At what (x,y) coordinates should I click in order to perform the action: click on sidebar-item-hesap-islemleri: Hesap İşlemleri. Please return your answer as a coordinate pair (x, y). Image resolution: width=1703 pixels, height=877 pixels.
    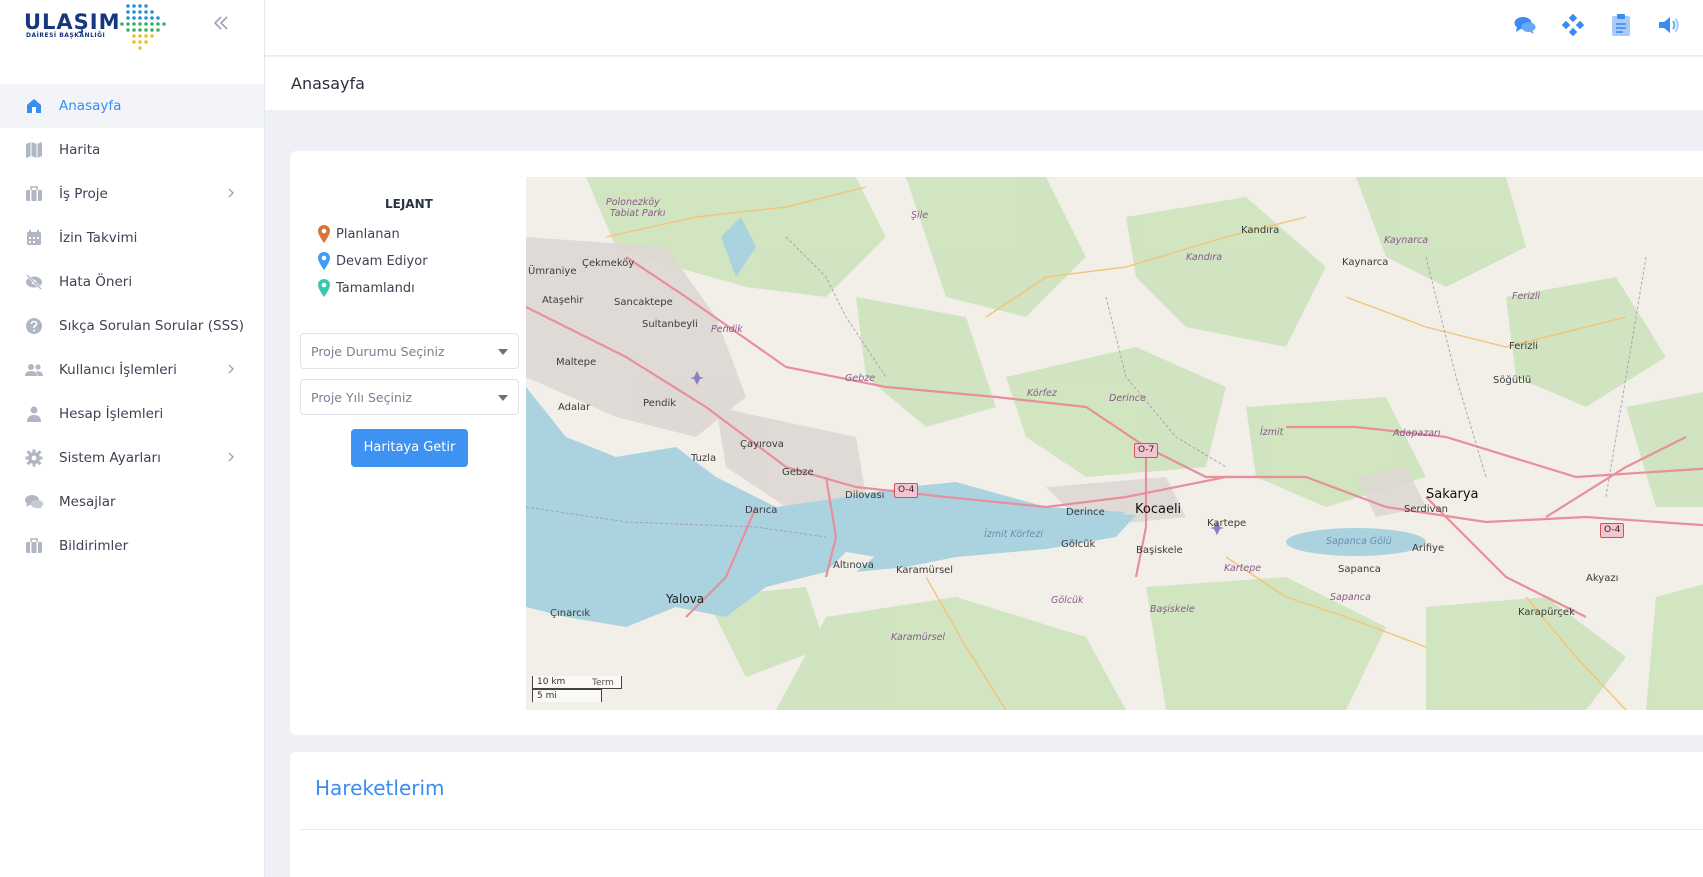
    Looking at the image, I should click on (132, 414).